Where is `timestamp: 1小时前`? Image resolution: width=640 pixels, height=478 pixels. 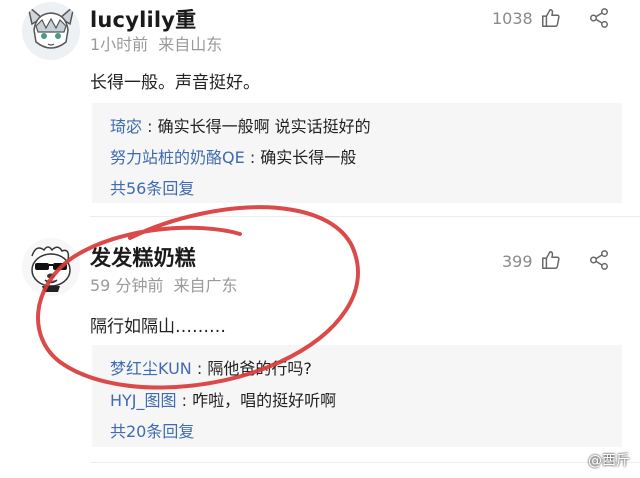 timestamp: 1小时前 is located at coordinates (119, 44).